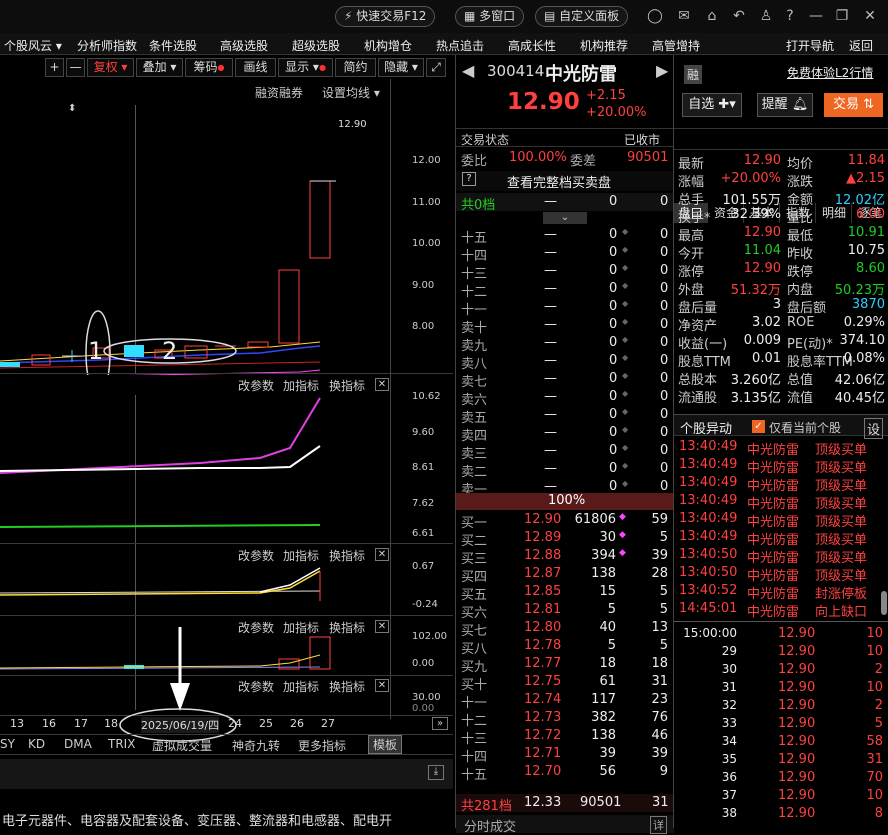  What do you see at coordinates (758, 426) in the screenshot?
I see `checkbox-checked-icon: ✓` at bounding box center [758, 426].